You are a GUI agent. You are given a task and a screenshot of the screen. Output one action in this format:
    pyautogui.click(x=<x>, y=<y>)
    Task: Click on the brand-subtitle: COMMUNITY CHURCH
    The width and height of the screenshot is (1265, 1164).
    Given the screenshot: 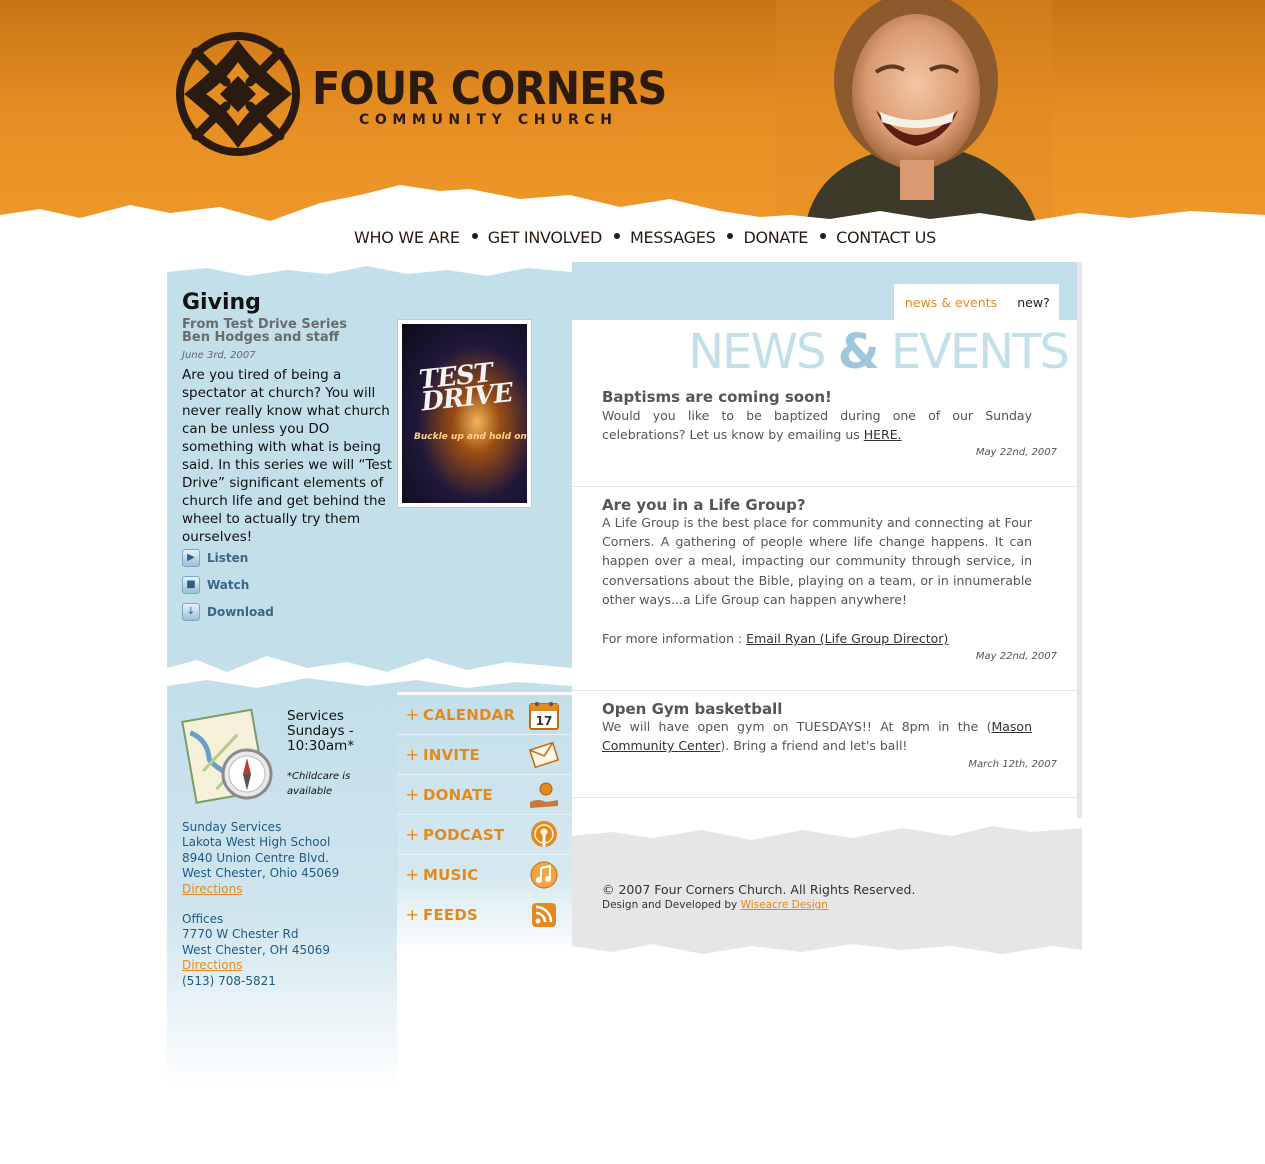 What is the action you would take?
    pyautogui.click(x=488, y=120)
    